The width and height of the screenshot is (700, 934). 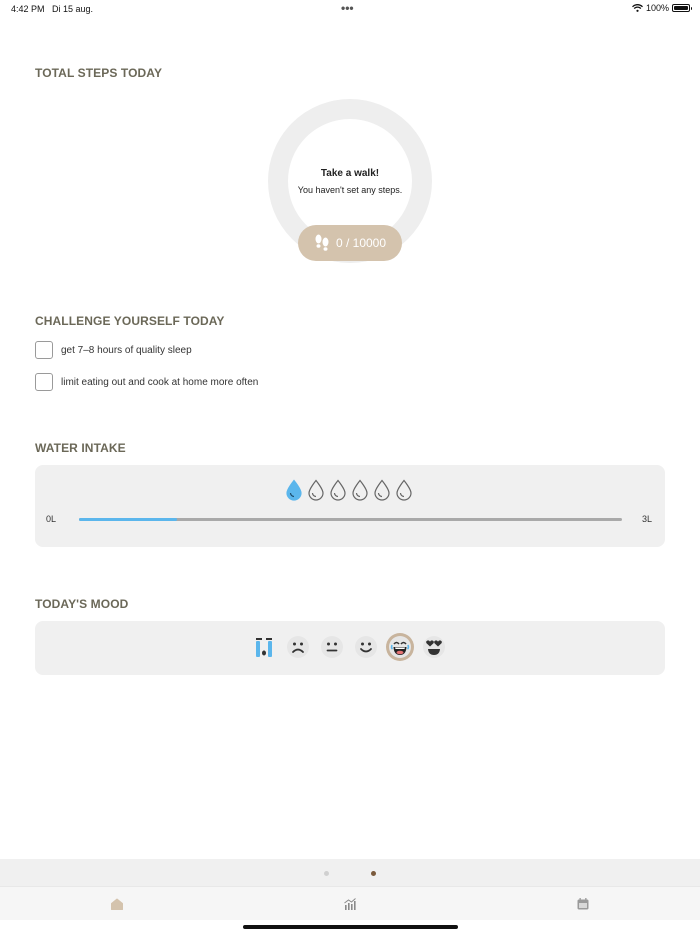 I want to click on water-min-label: 0L, so click(x=51, y=519).